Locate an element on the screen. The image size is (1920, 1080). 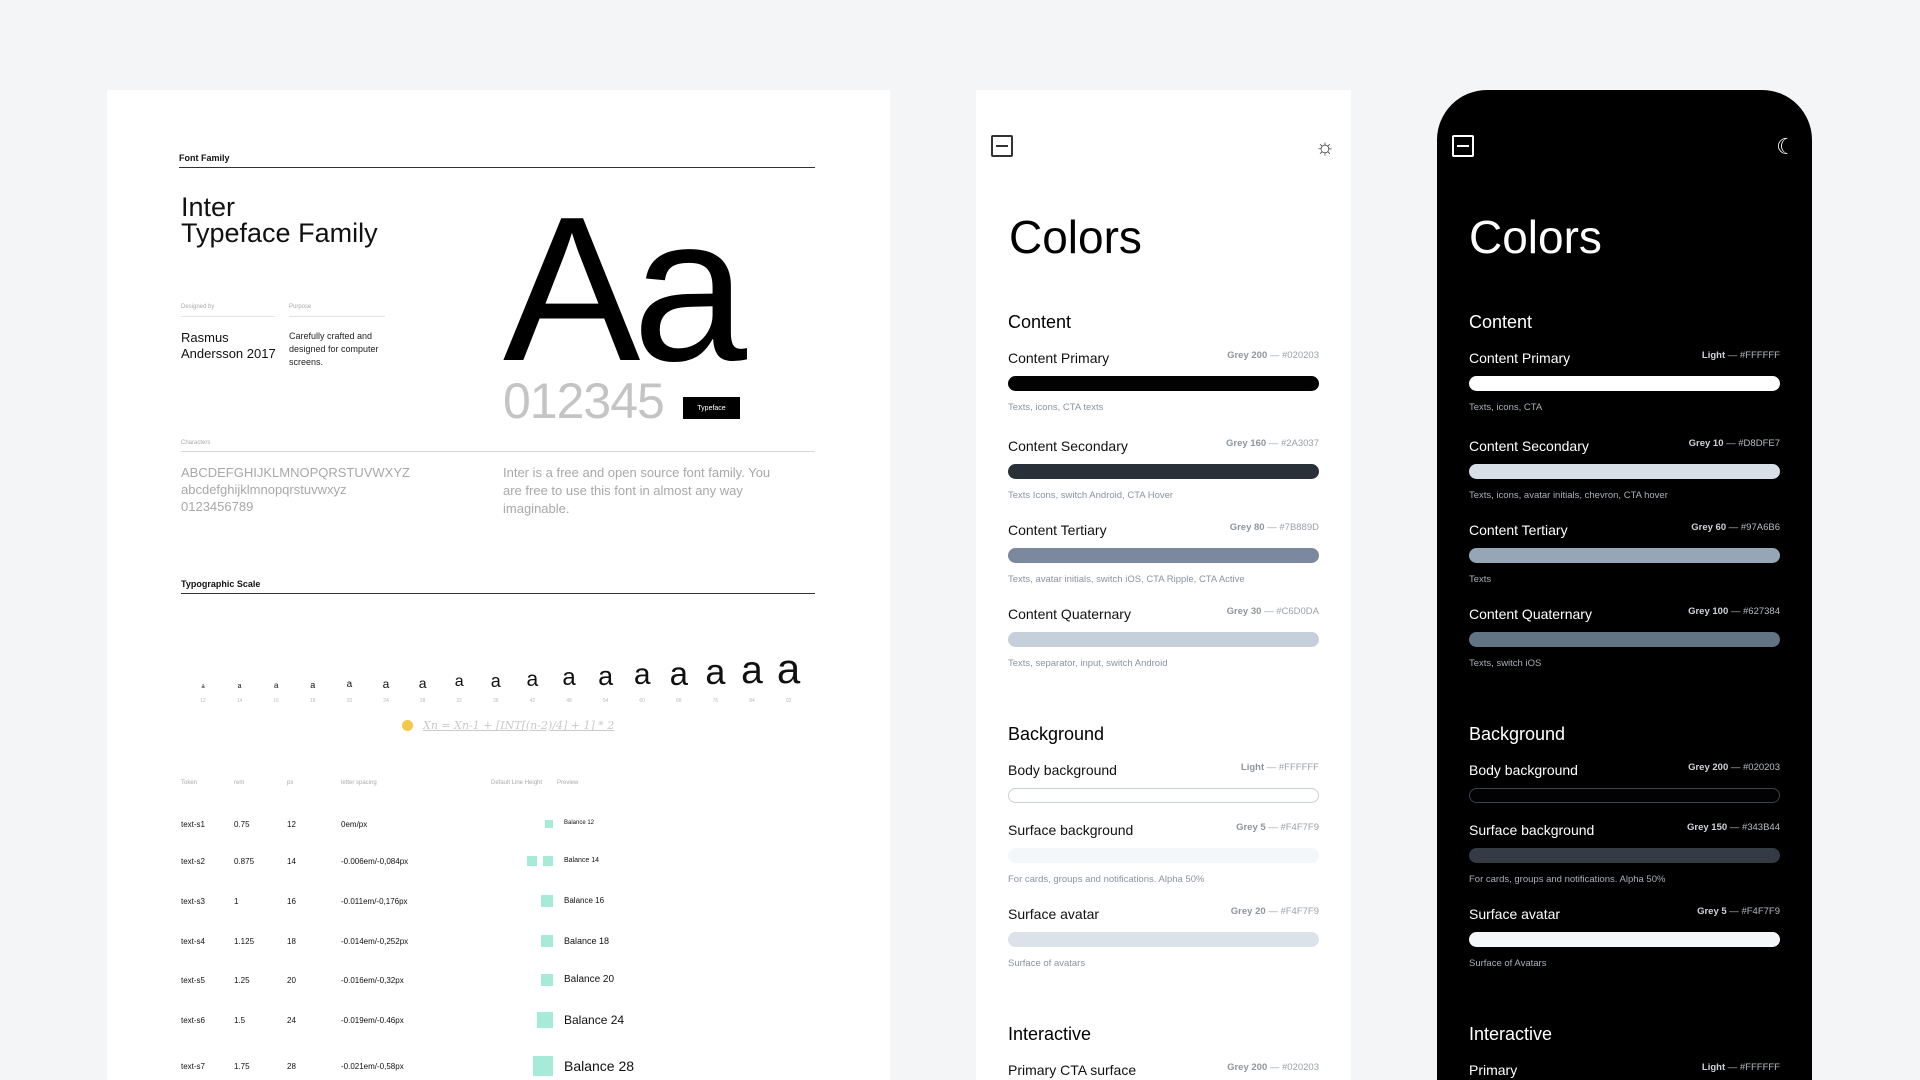
scale-size-label: 76 is located at coordinates (715, 701).